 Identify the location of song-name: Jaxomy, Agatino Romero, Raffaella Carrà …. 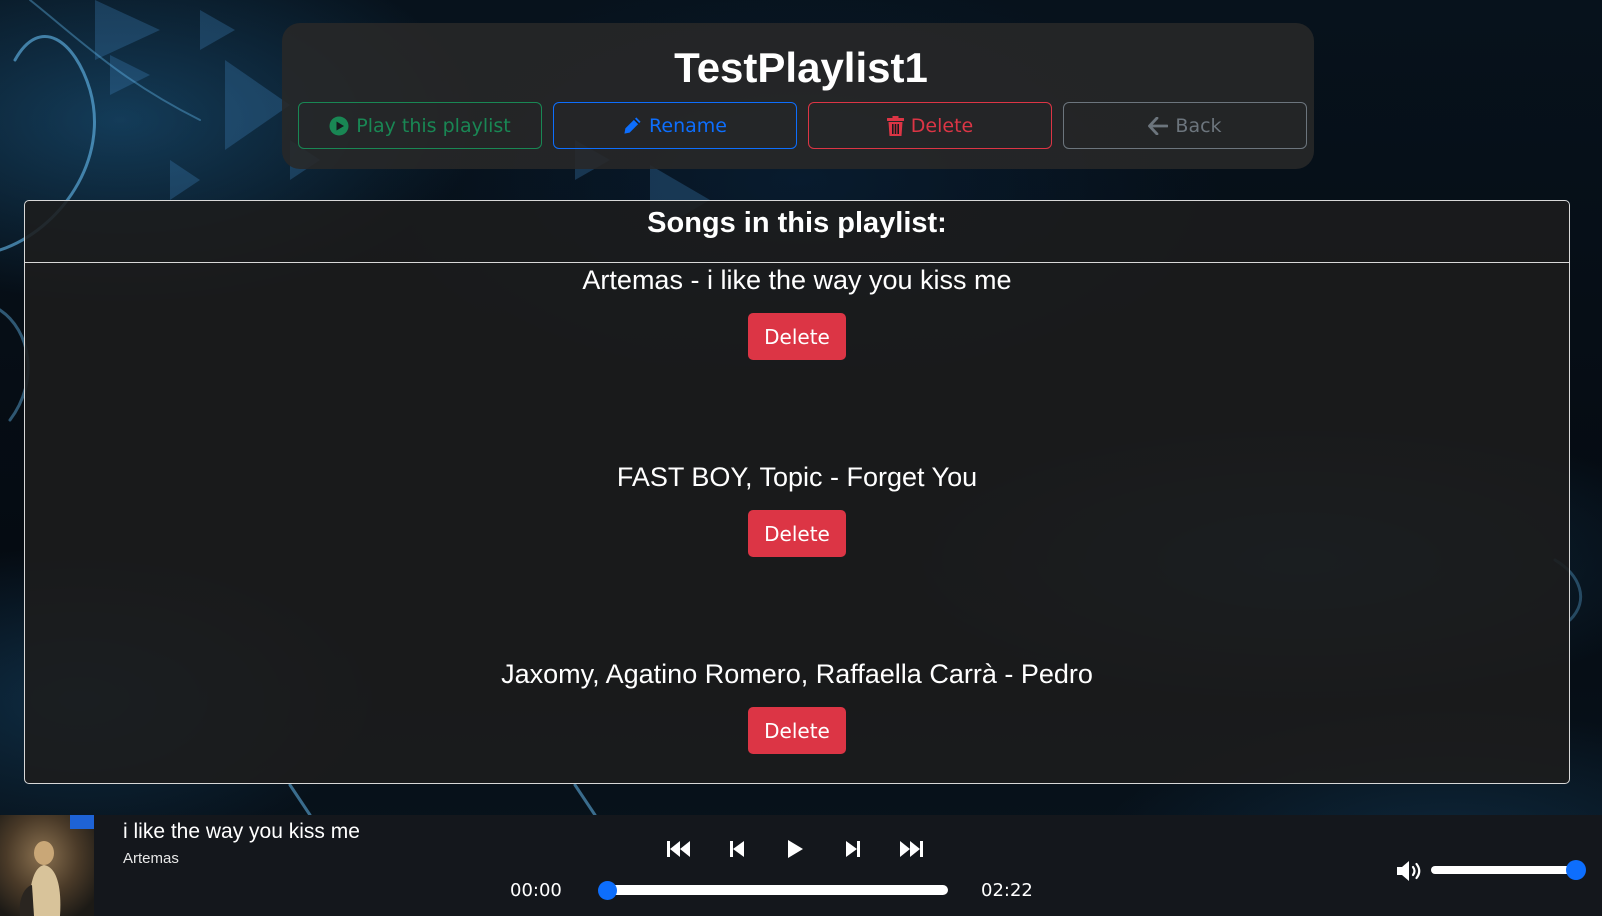
(797, 674).